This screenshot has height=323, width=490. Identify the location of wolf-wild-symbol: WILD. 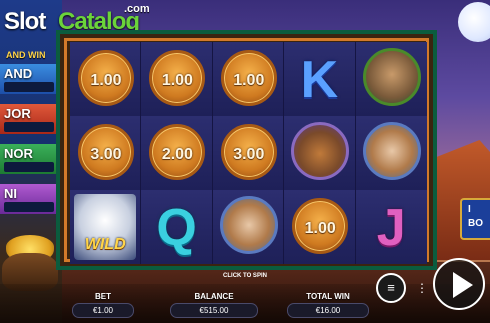
(105, 227).